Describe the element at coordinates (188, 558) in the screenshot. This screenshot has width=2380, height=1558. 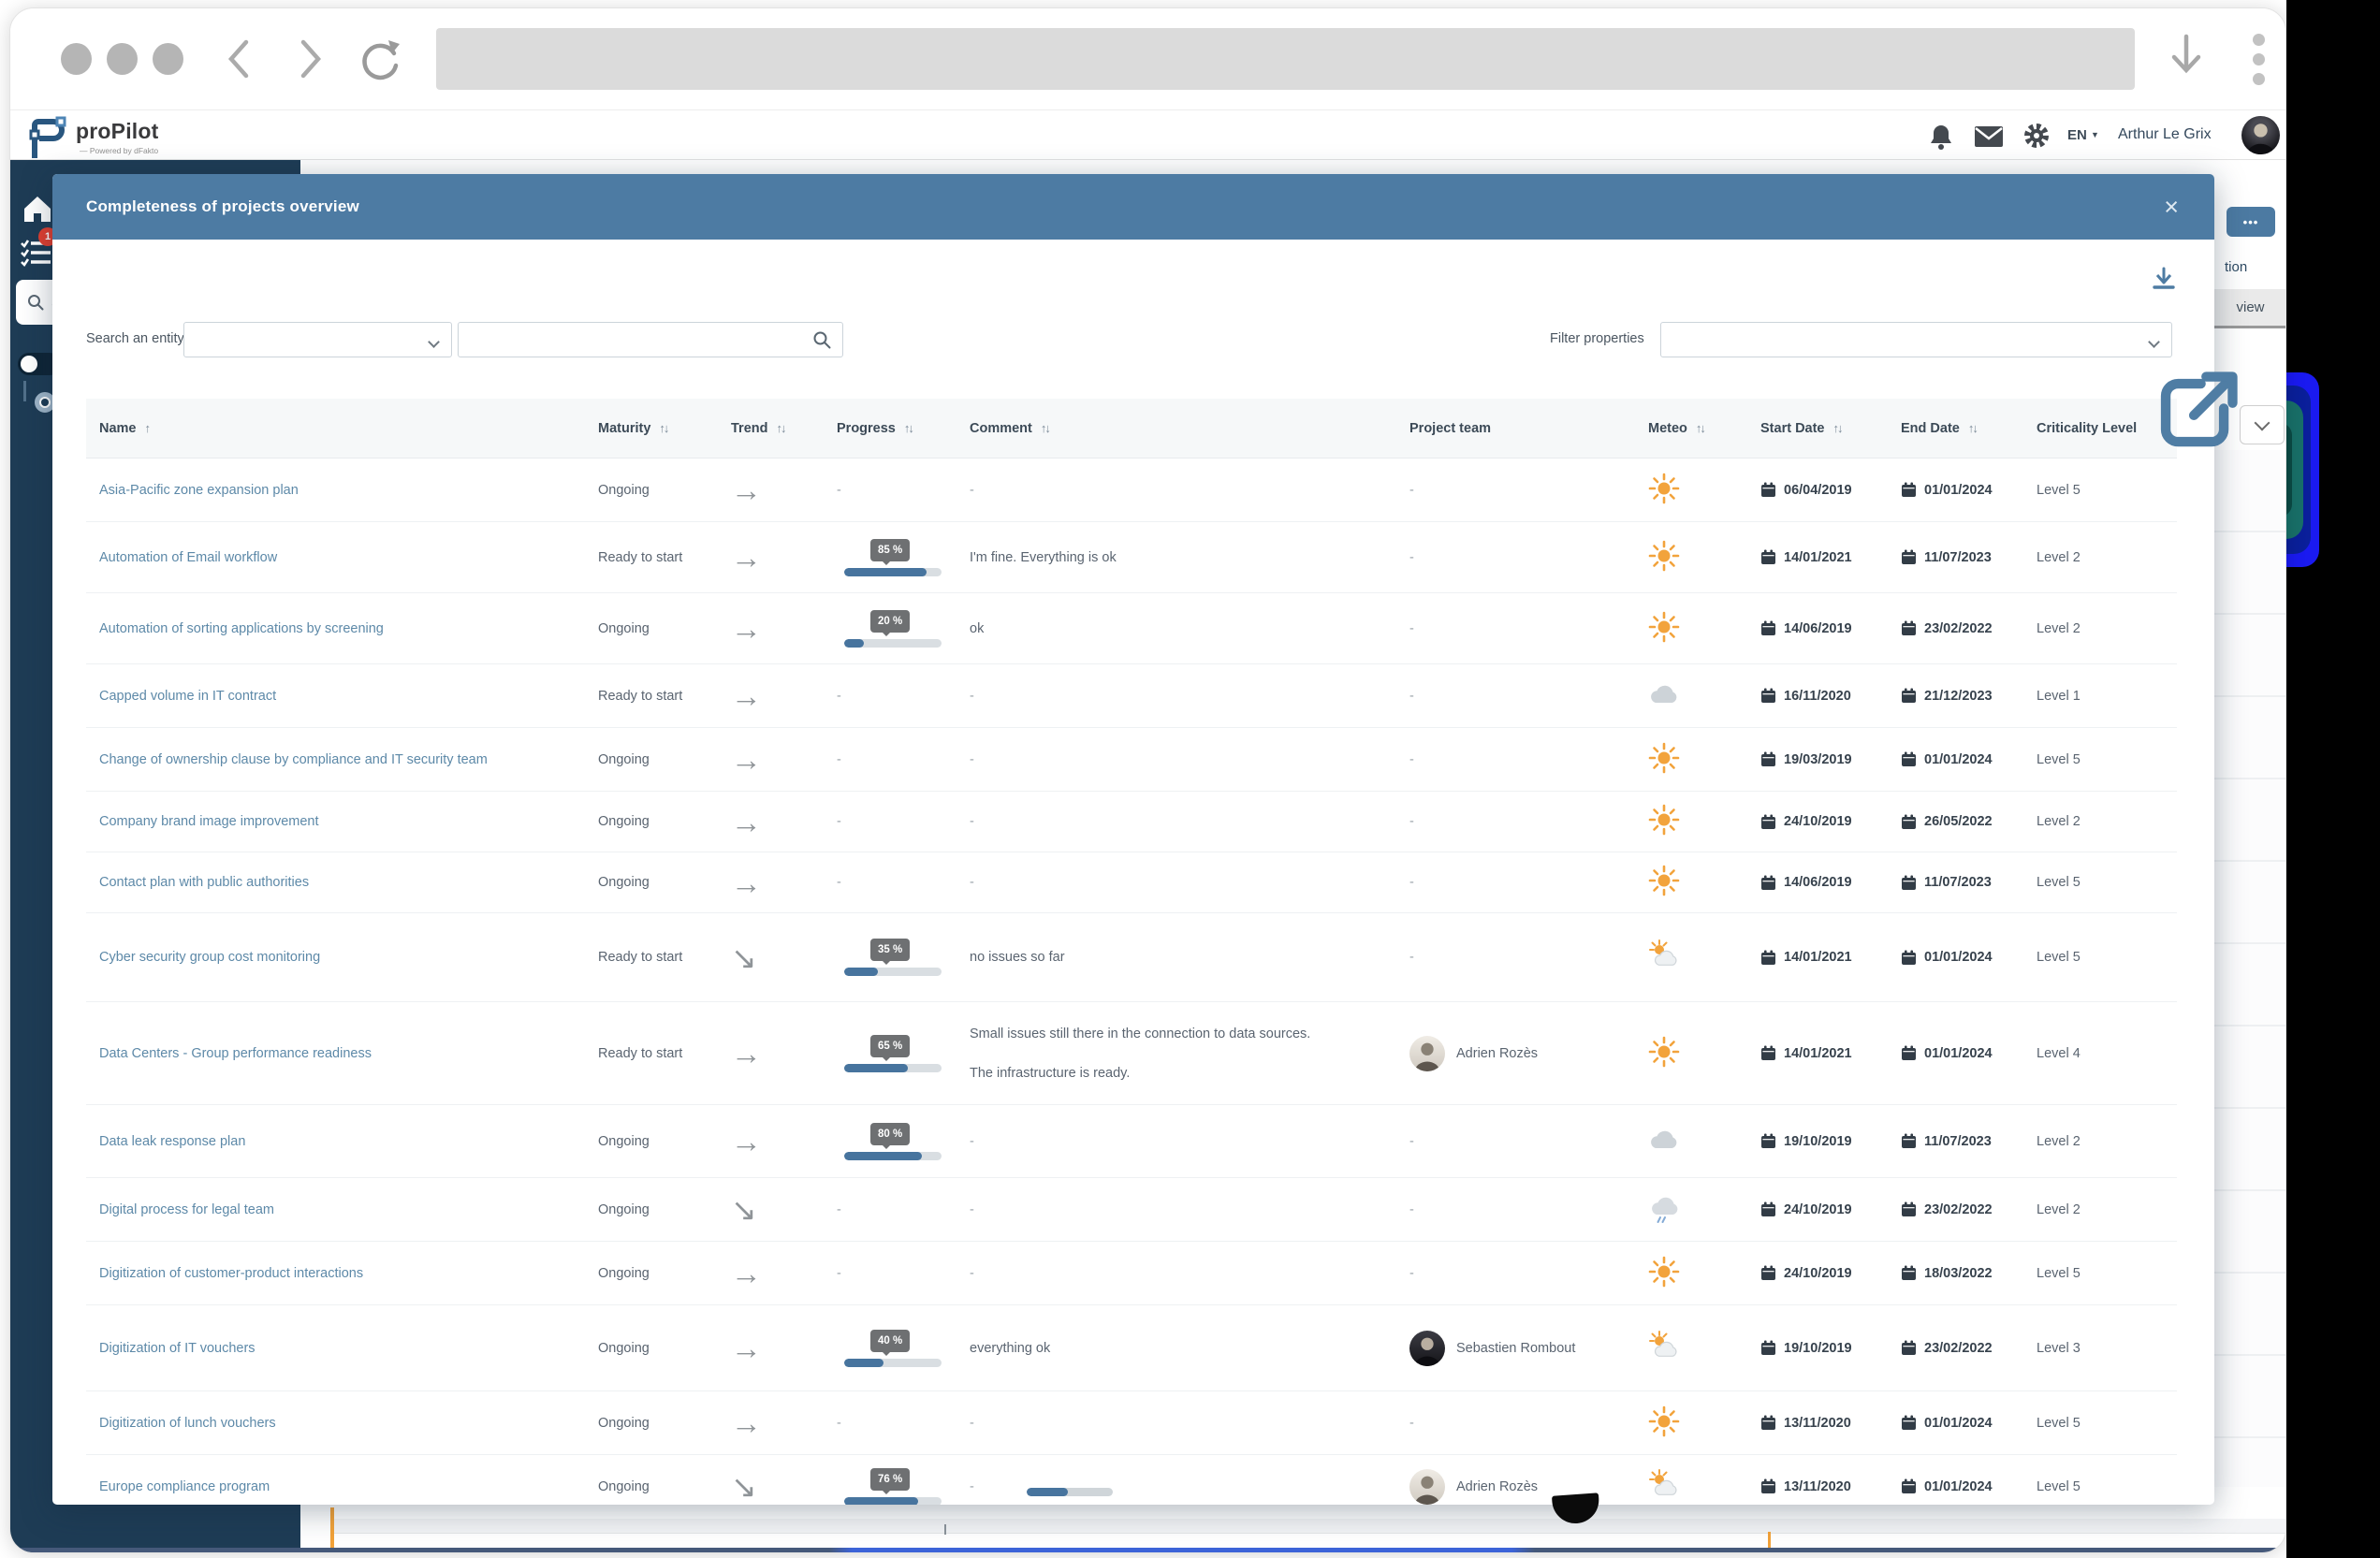
I see `project-name-link: Automation of Email workflow` at that location.